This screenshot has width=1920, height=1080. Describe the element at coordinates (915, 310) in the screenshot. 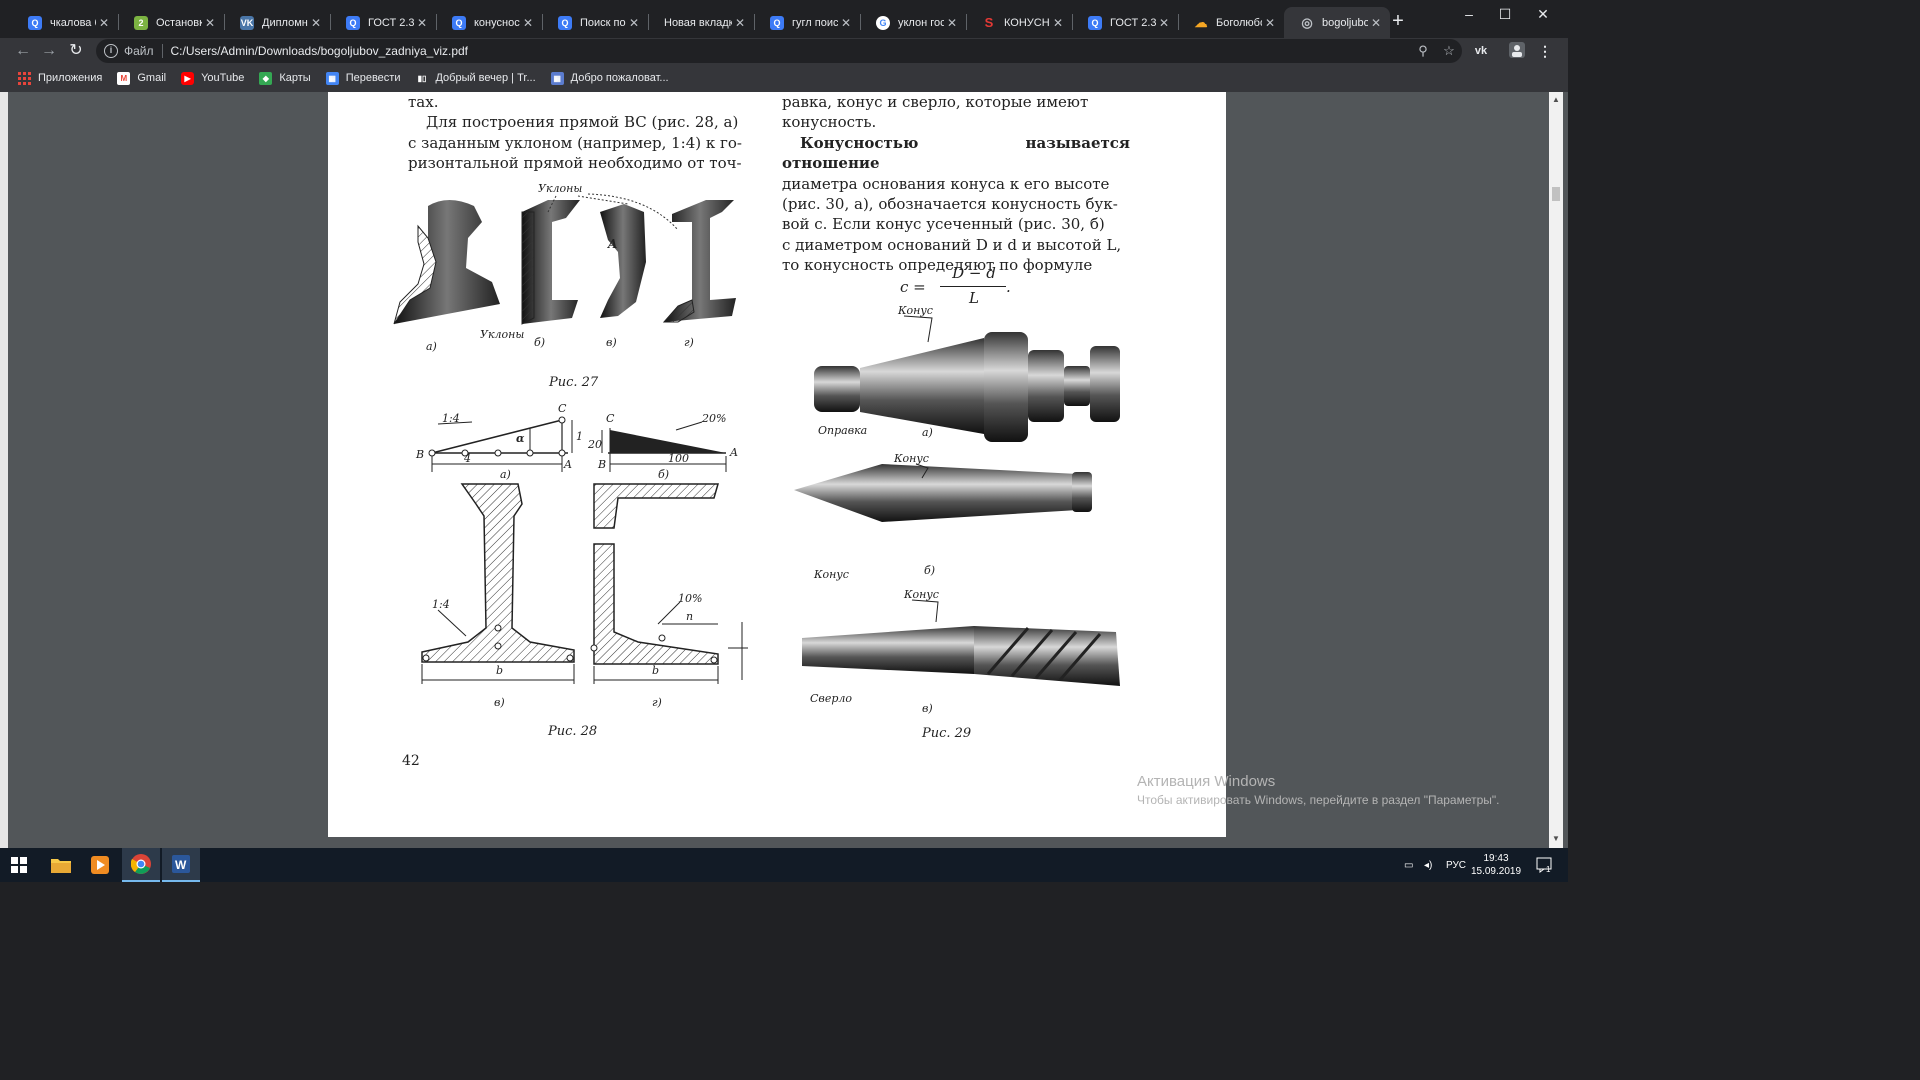

I see `cone-label: Конус` at that location.